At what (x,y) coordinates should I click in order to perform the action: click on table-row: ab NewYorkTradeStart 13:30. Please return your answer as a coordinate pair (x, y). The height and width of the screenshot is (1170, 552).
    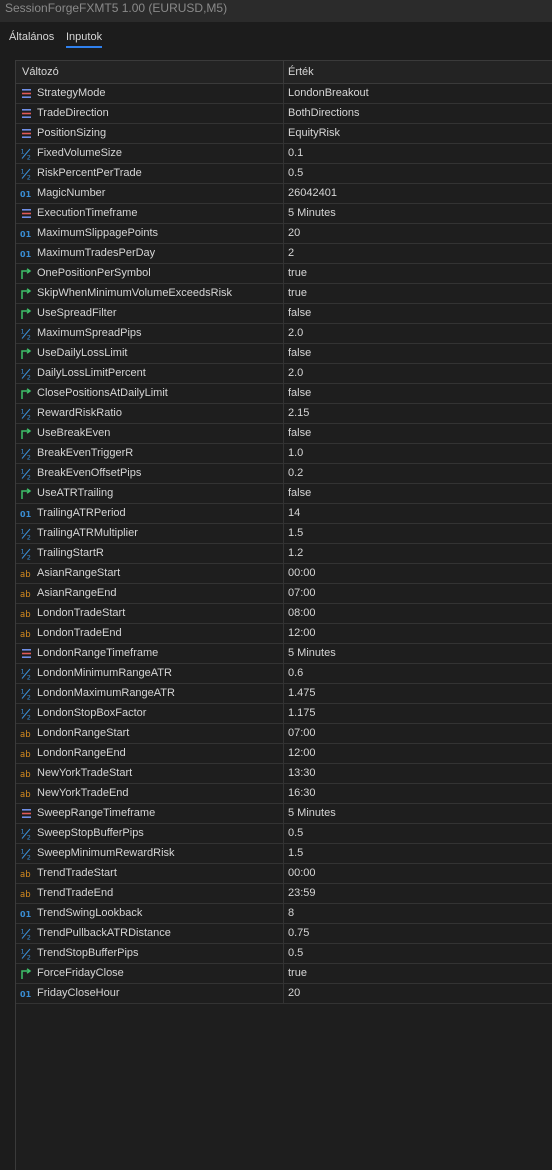
    Looking at the image, I should click on (284, 774).